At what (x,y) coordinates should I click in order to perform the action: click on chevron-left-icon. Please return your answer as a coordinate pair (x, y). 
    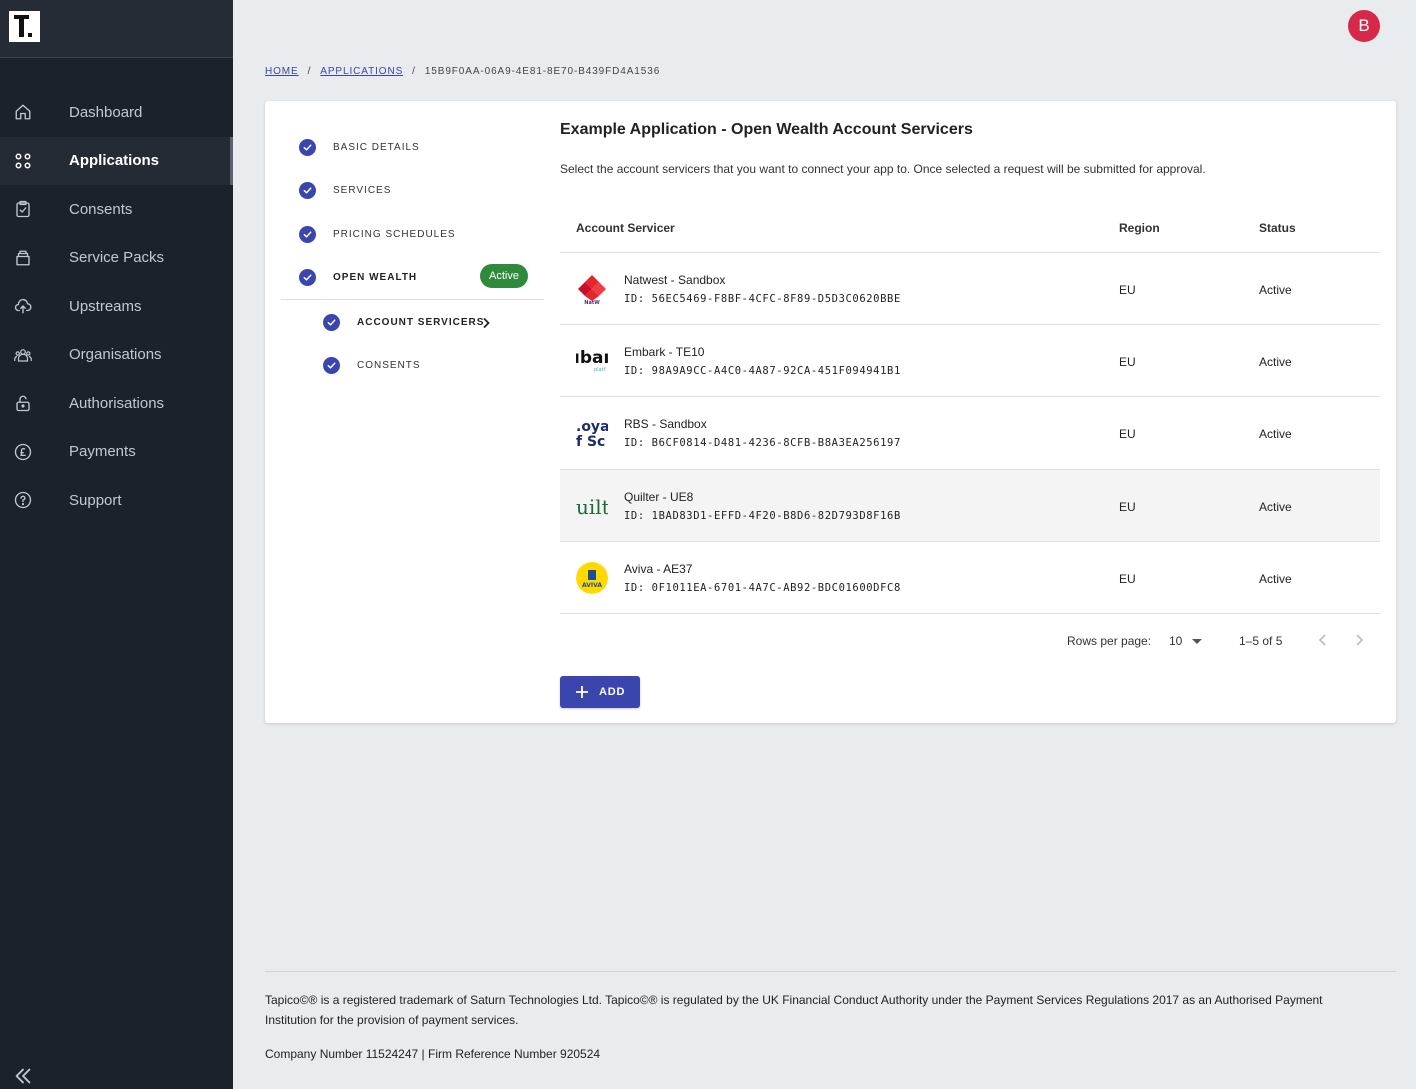
    Looking at the image, I should click on (1323, 640).